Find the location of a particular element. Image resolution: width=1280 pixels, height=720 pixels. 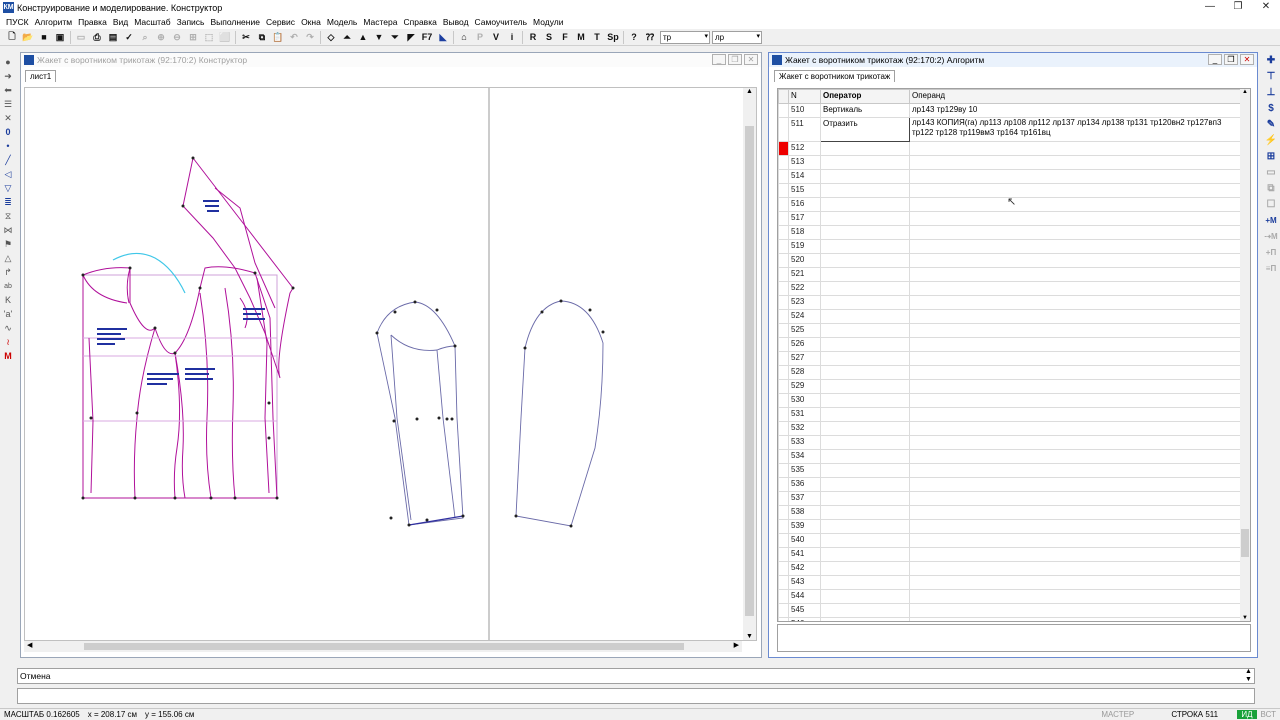

toolbar-letter-button: S is located at coordinates (549, 37).